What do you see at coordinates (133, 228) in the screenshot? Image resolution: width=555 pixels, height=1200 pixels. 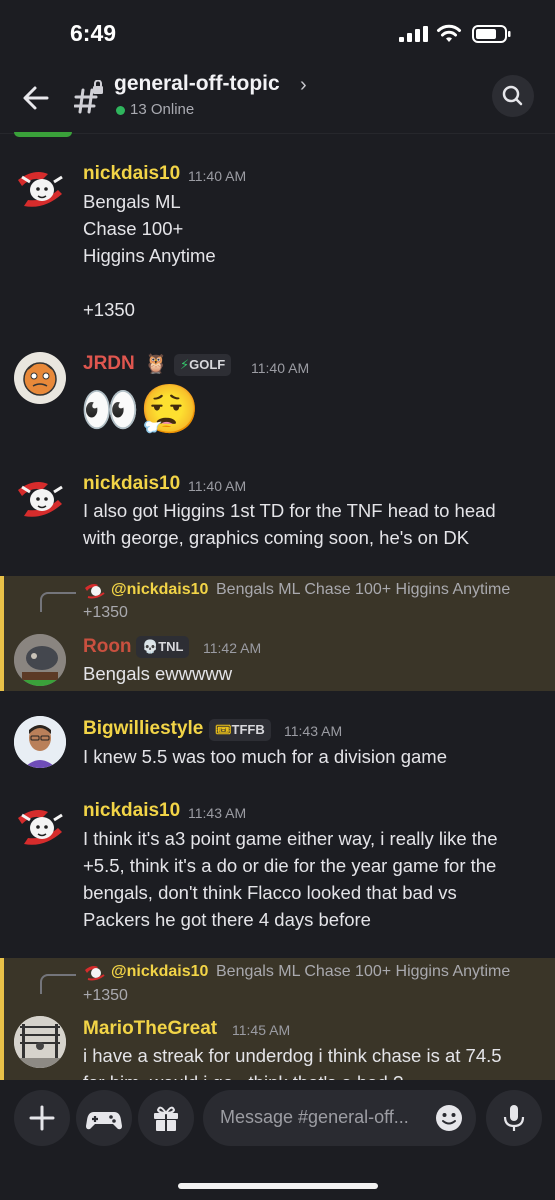 I see `message-line: Chase 100+` at bounding box center [133, 228].